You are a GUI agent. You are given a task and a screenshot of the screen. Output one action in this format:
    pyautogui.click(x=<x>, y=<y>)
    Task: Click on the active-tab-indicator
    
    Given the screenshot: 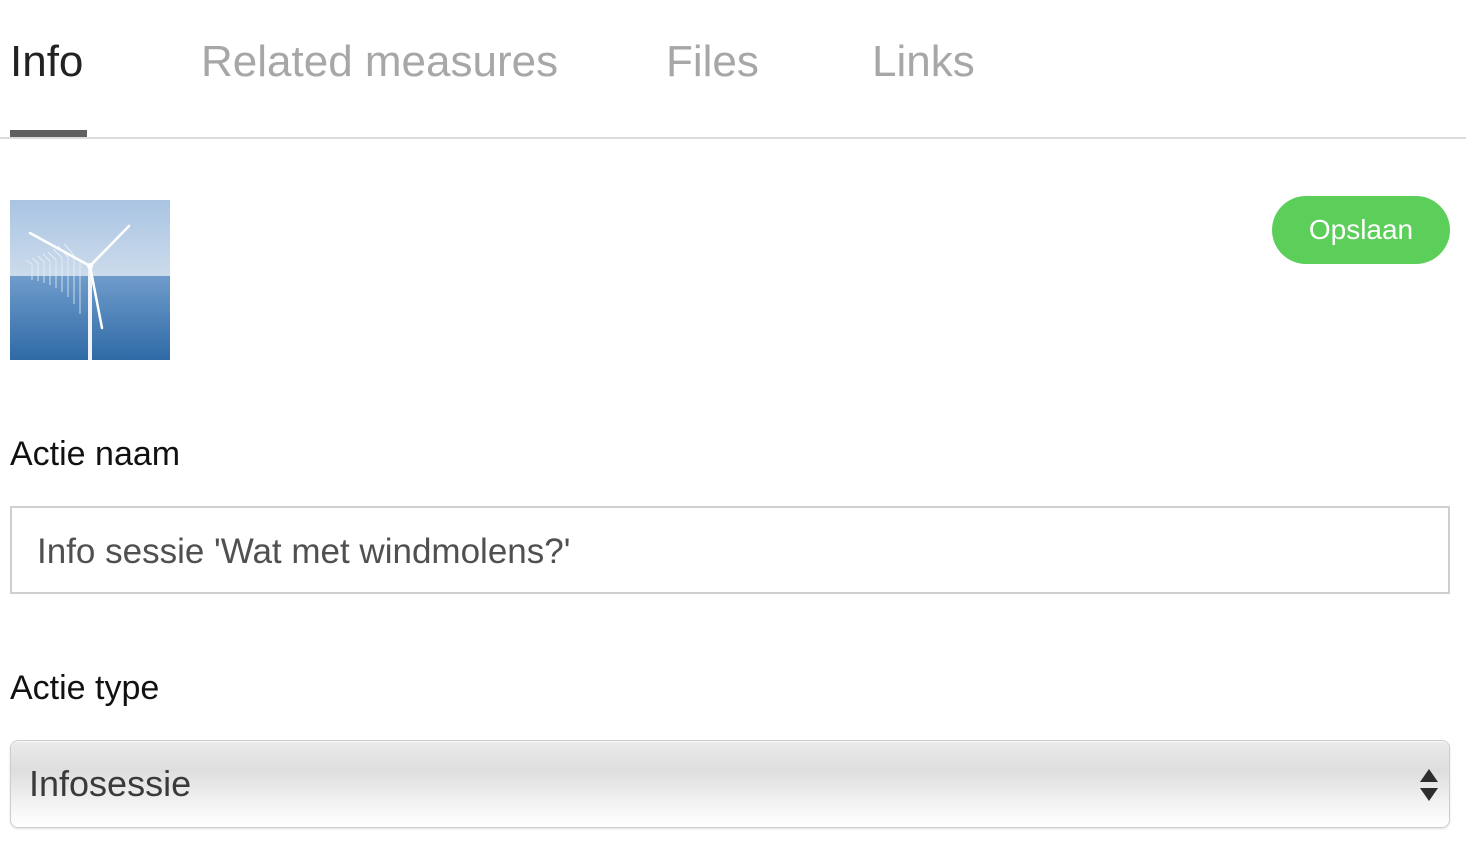 What is the action you would take?
    pyautogui.click(x=48, y=133)
    